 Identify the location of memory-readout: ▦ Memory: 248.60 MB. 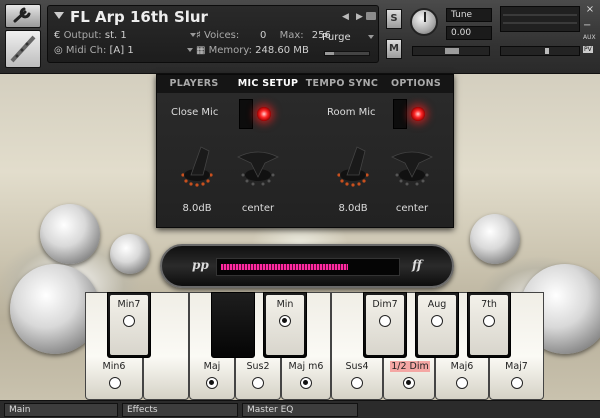
(252, 50).